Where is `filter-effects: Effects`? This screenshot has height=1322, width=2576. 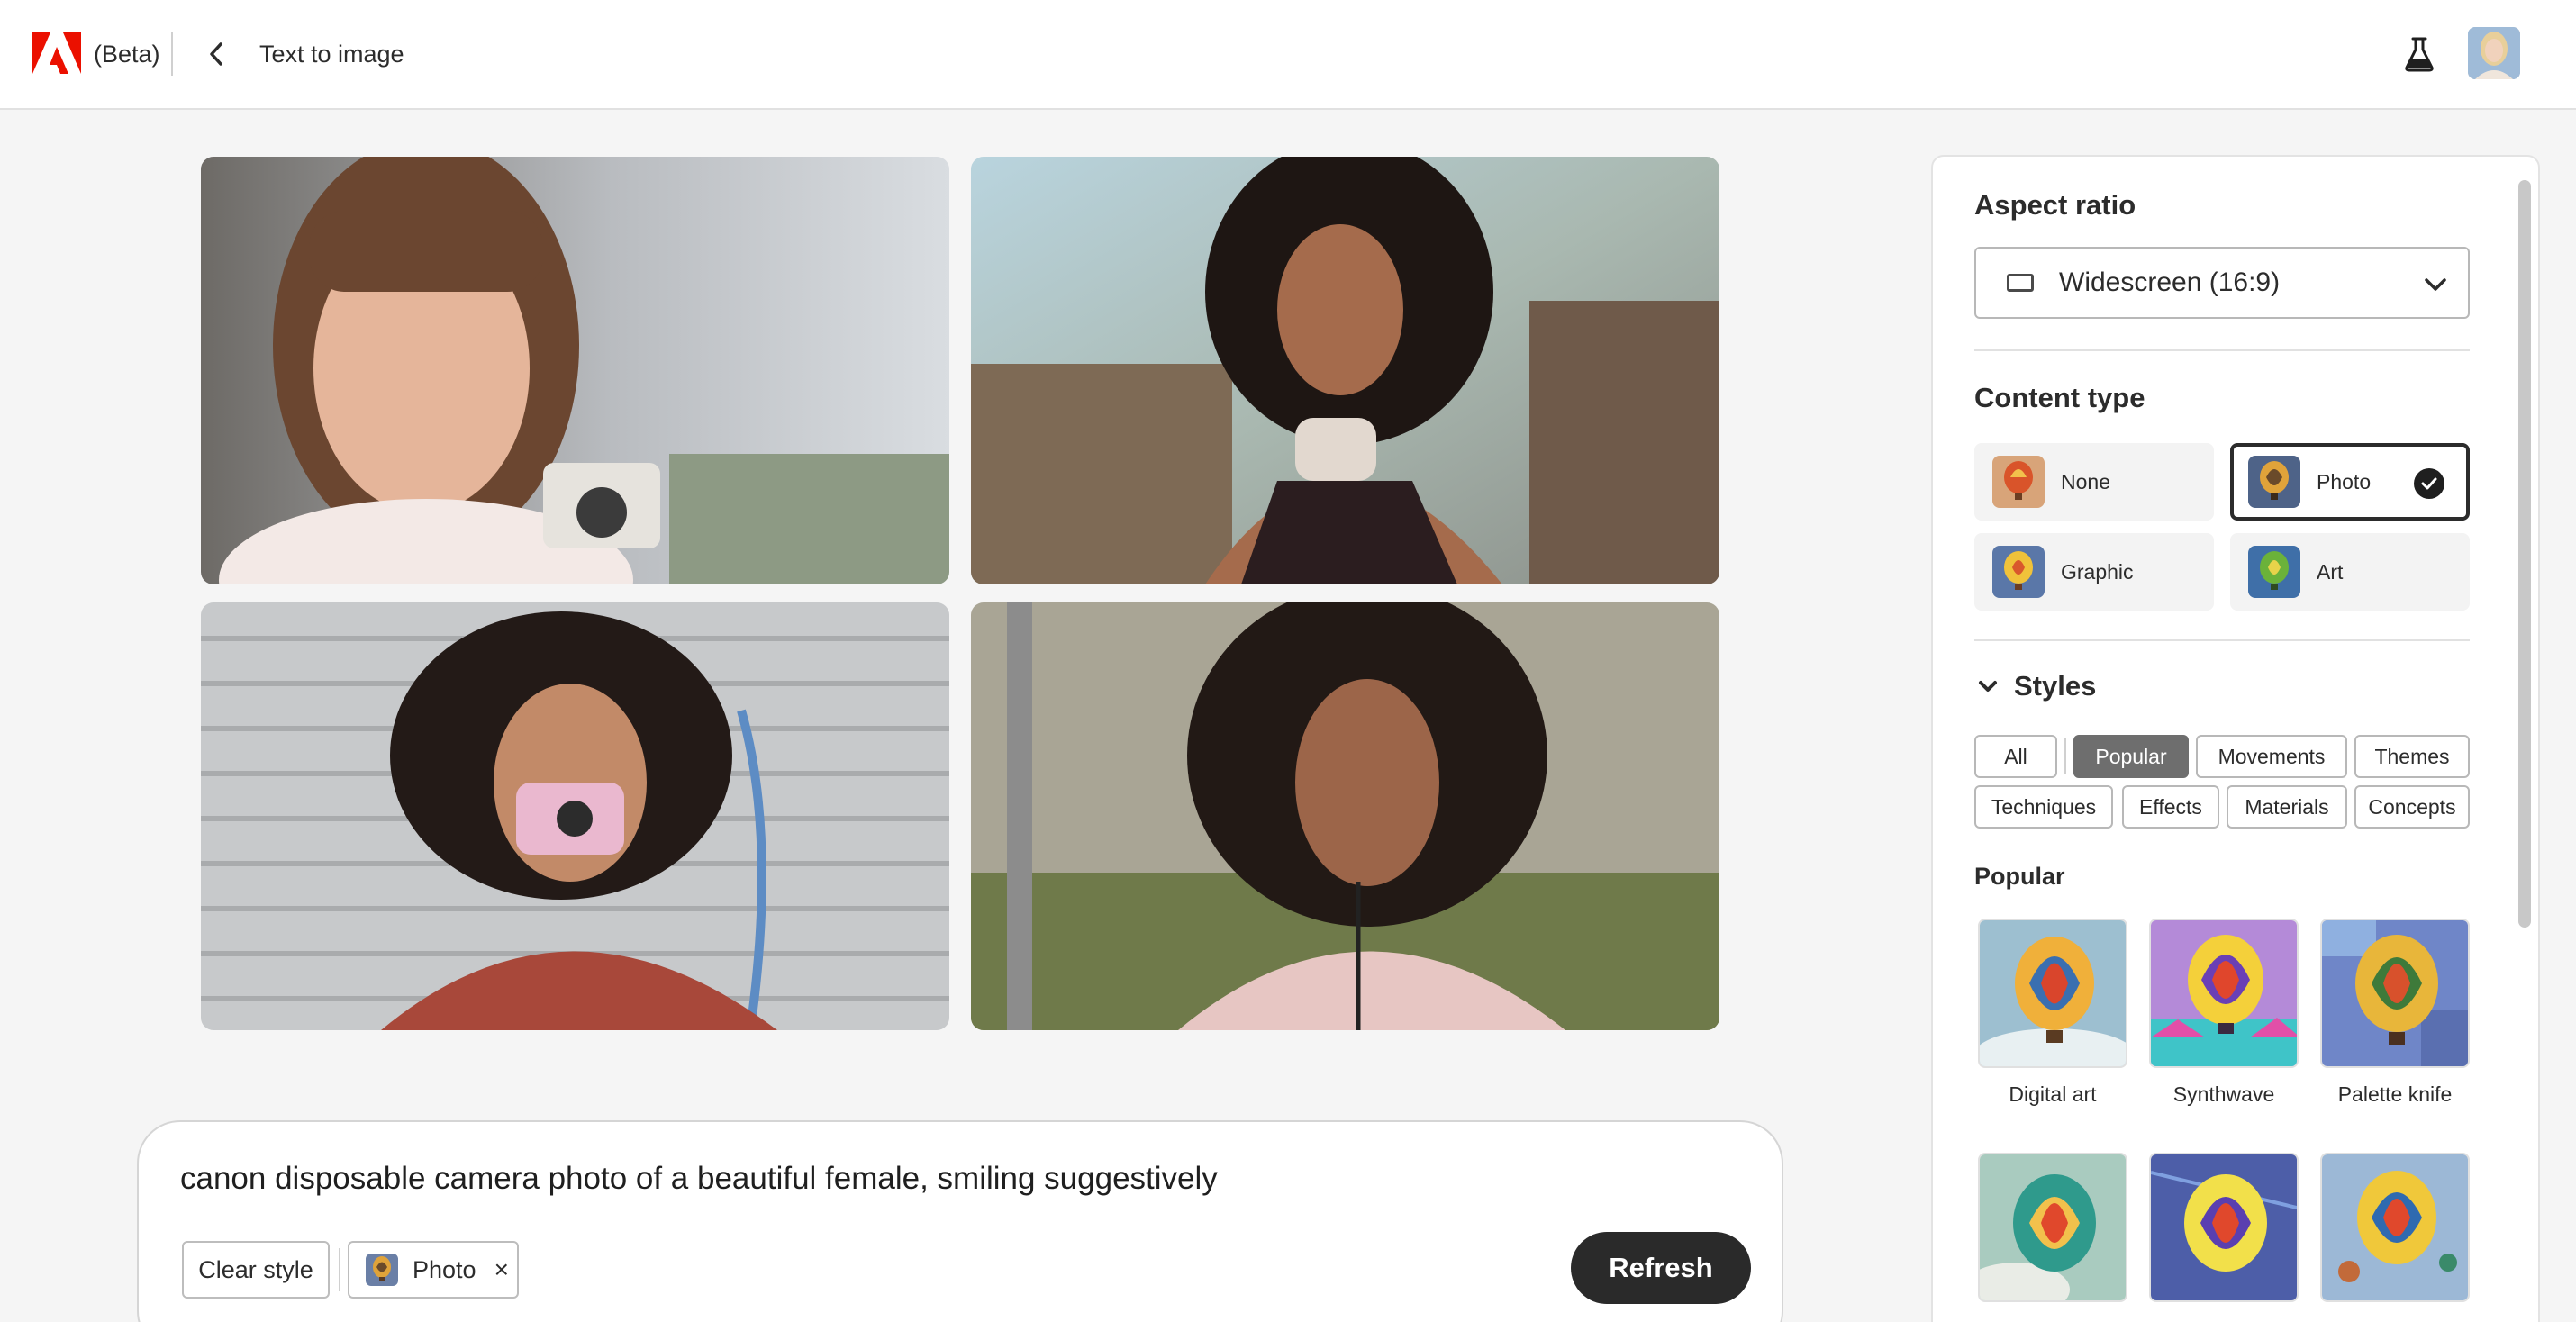 filter-effects: Effects is located at coordinates (2170, 807).